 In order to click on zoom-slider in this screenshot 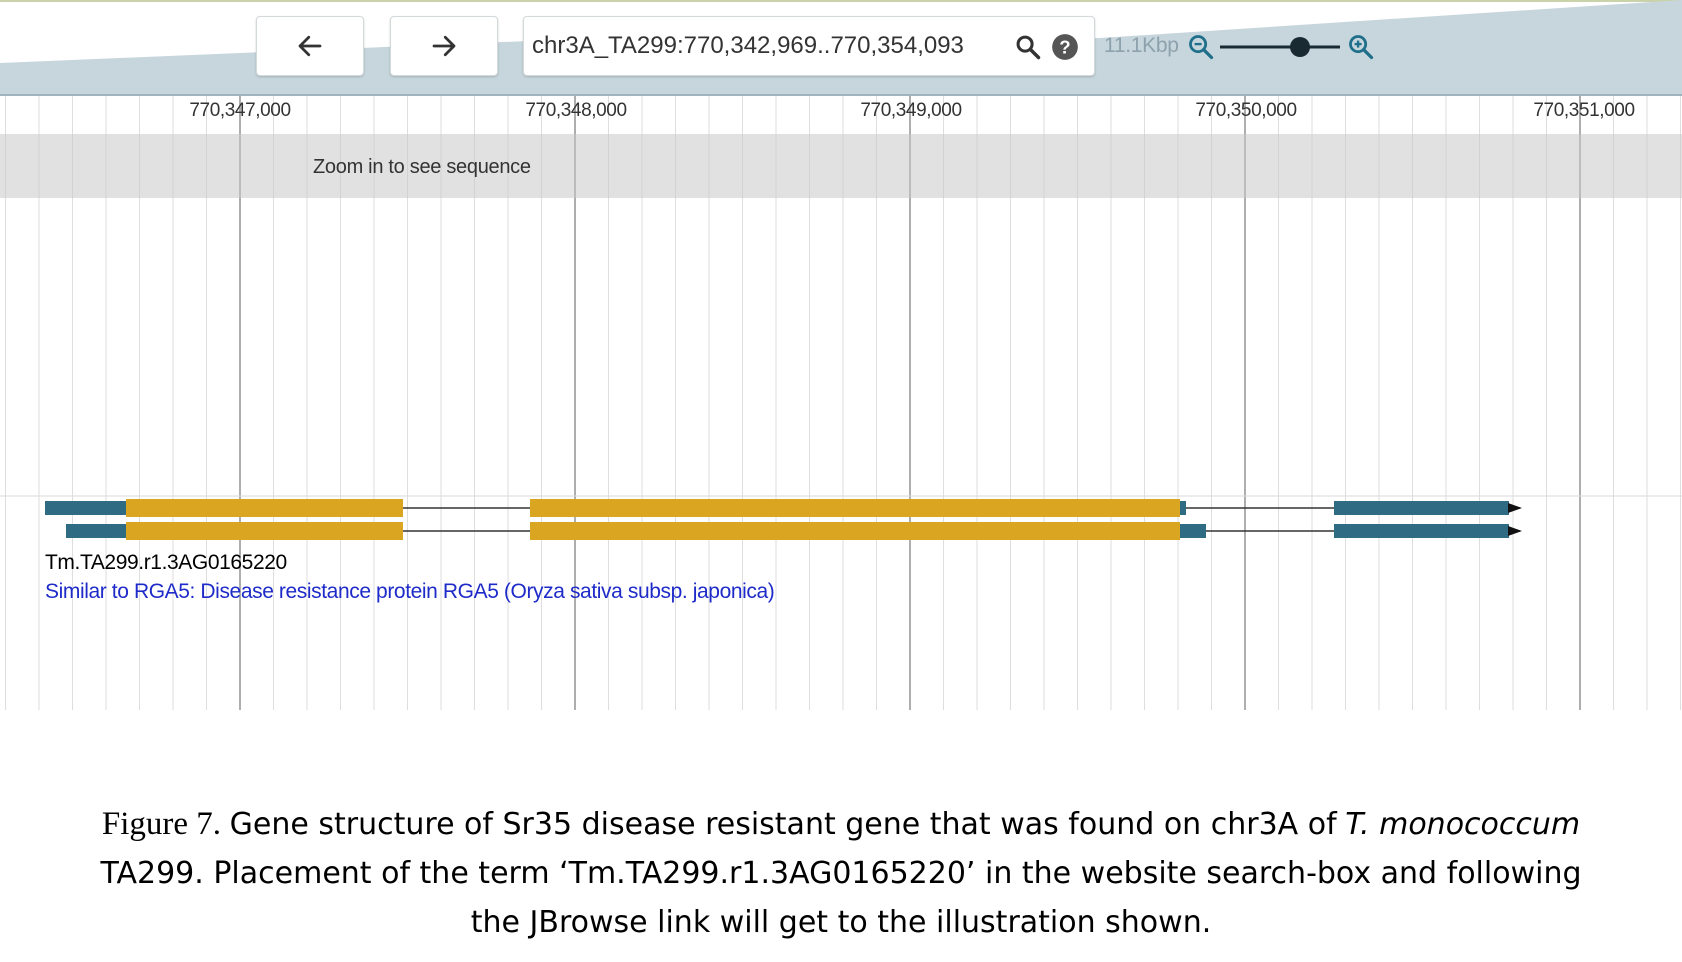, I will do `click(1280, 47)`.